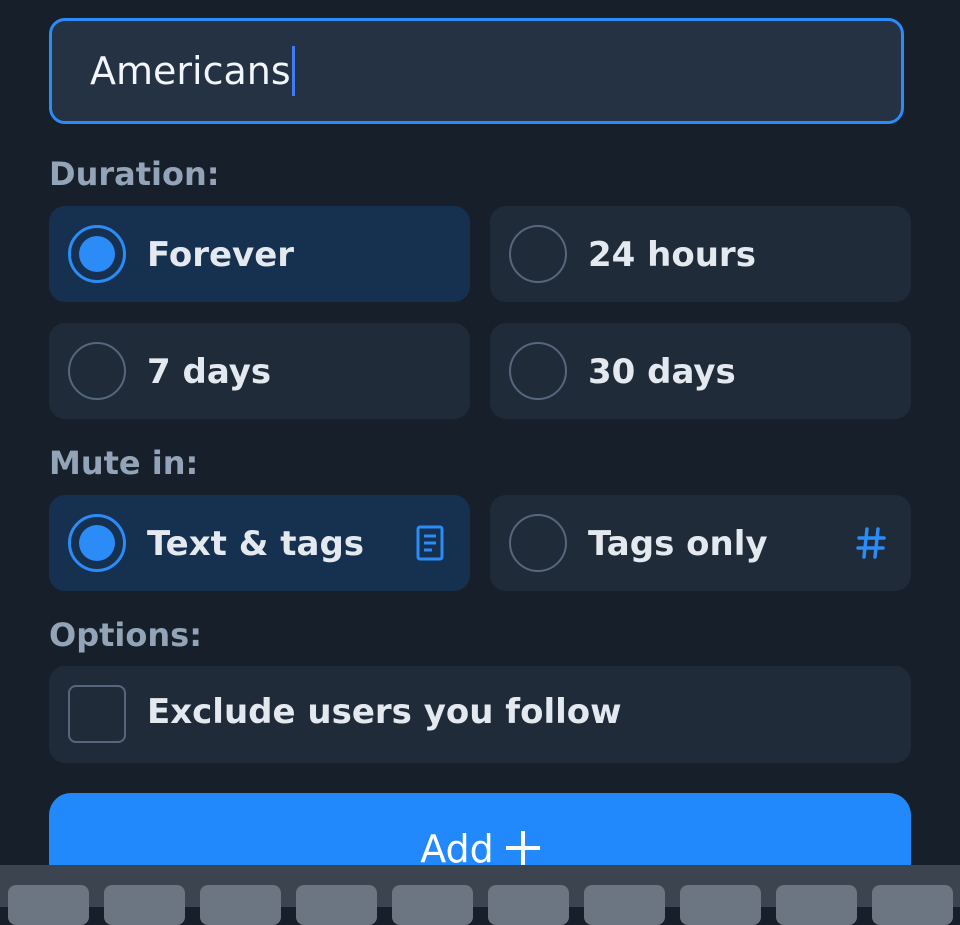  I want to click on on-screen-keyboard, so click(480, 895).